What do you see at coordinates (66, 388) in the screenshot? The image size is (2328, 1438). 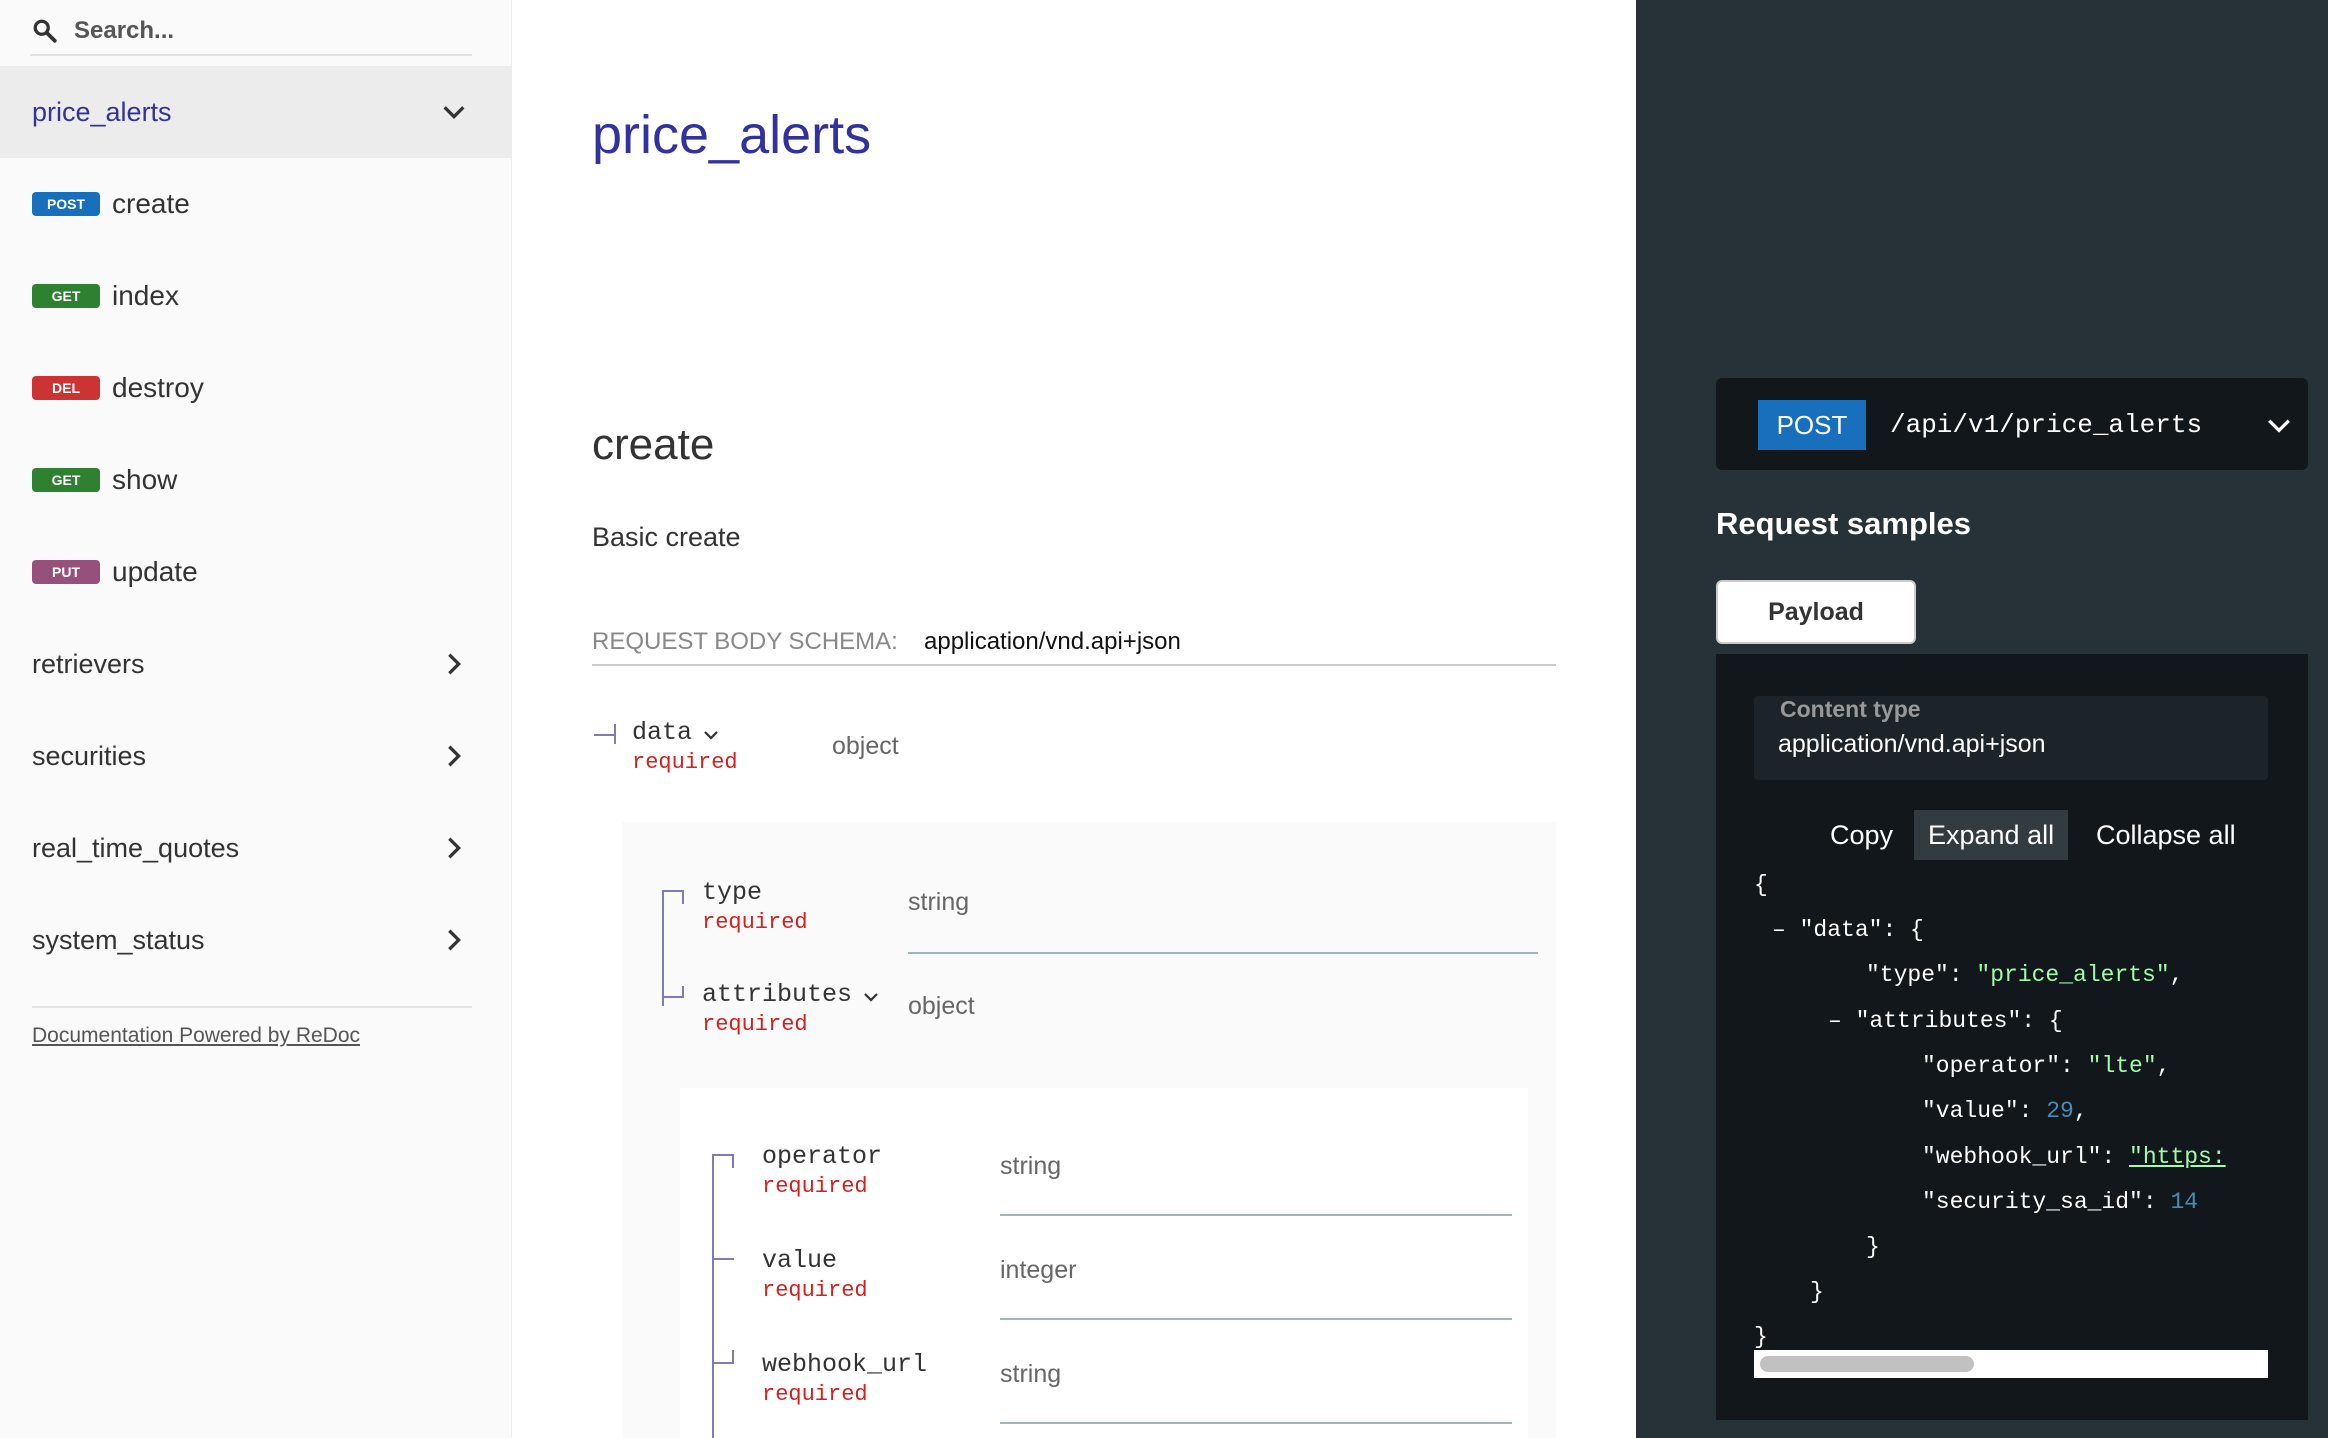 I see `method-badge-del: DEL` at bounding box center [66, 388].